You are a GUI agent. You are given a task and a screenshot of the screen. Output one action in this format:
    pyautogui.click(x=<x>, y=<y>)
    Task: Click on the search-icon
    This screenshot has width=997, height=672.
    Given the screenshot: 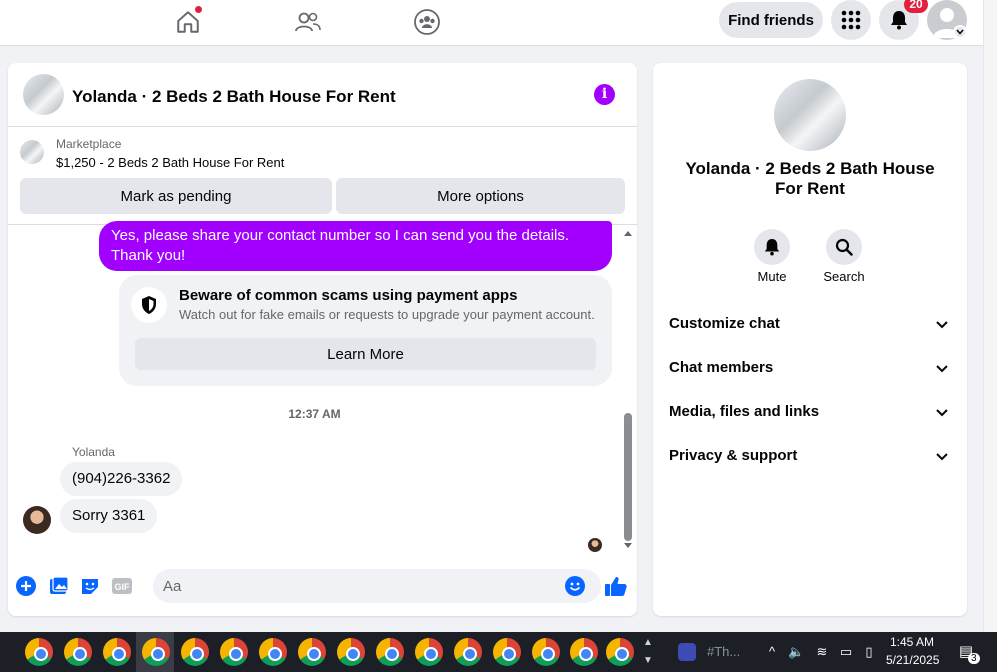 What is the action you would take?
    pyautogui.click(x=844, y=247)
    